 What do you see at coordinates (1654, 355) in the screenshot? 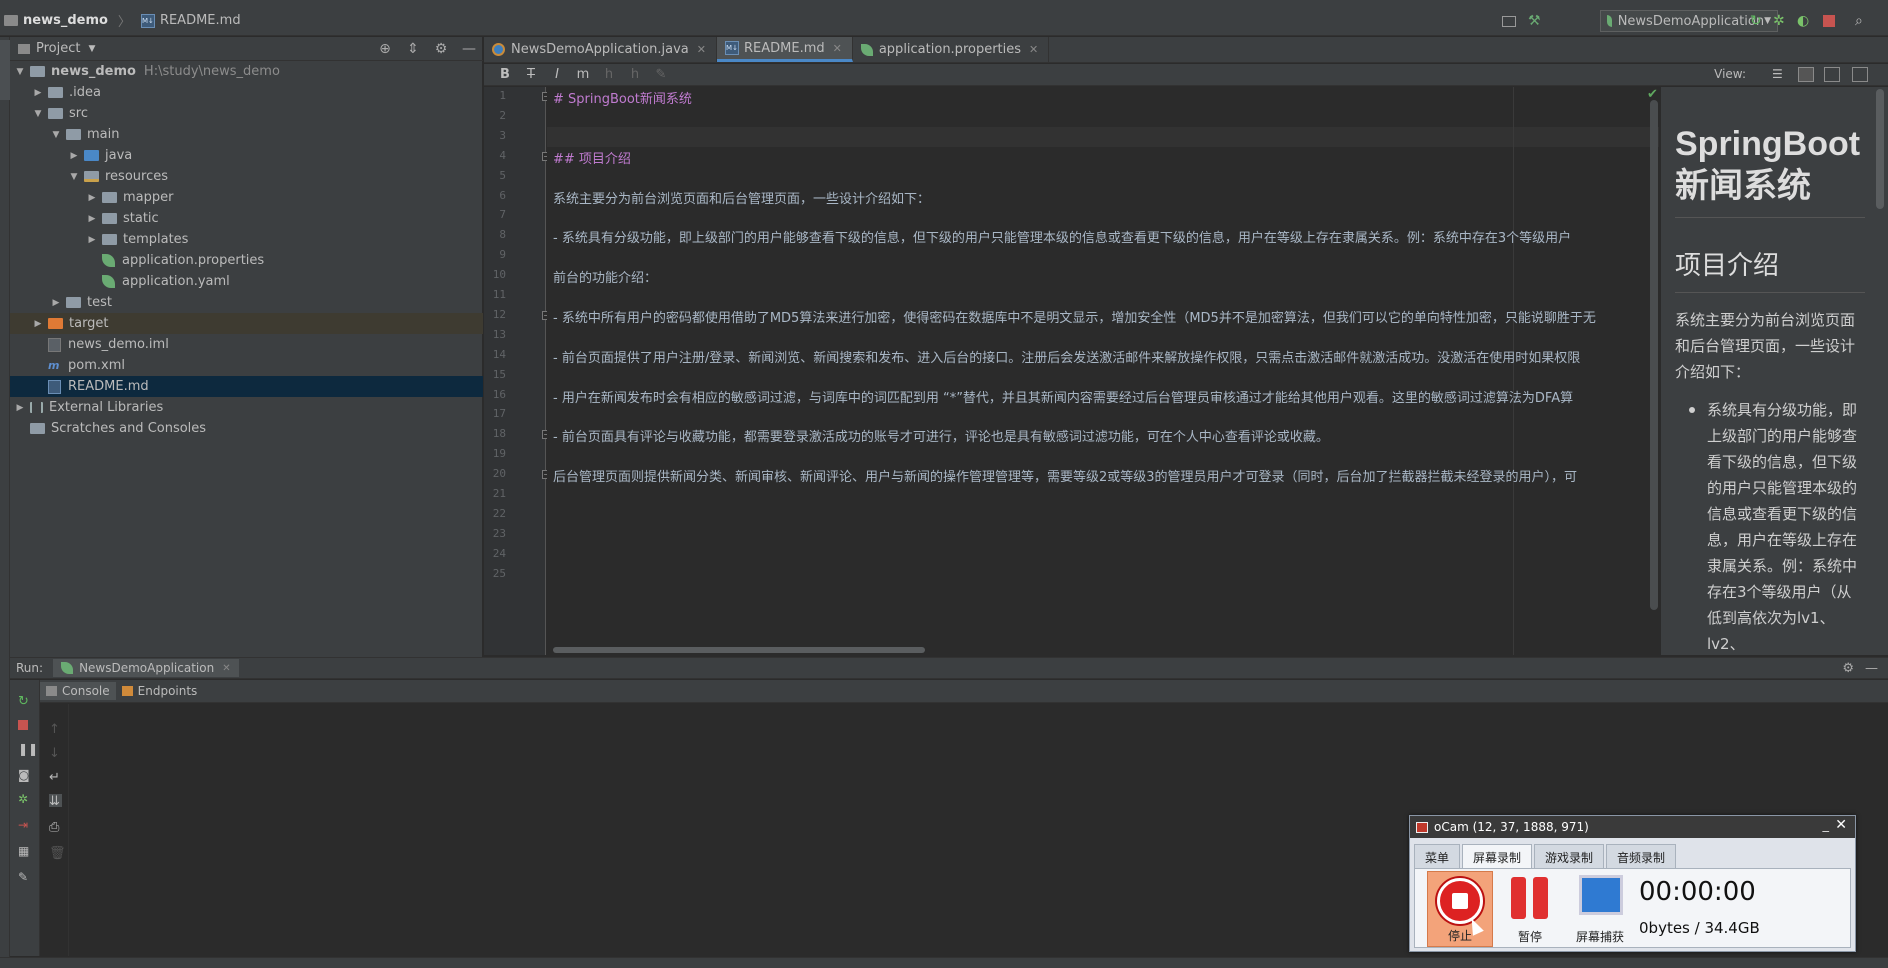
I see `vertical-scrollbar` at bounding box center [1654, 355].